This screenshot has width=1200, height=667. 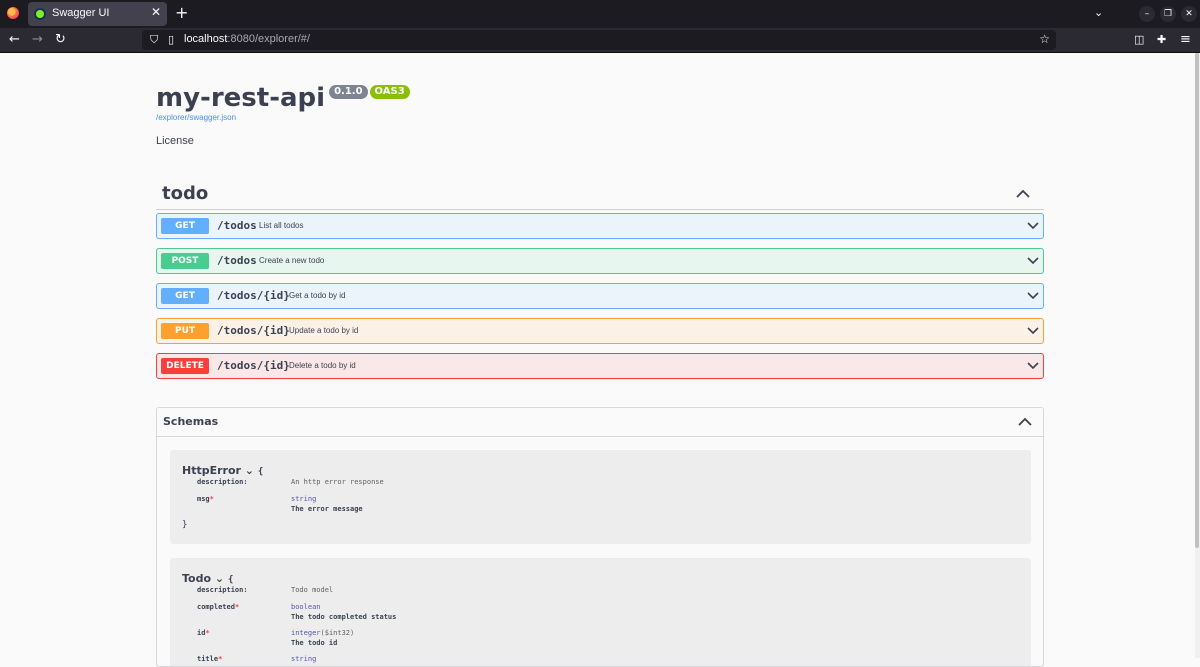 What do you see at coordinates (203, 633) in the screenshot?
I see `property-name: id*` at bounding box center [203, 633].